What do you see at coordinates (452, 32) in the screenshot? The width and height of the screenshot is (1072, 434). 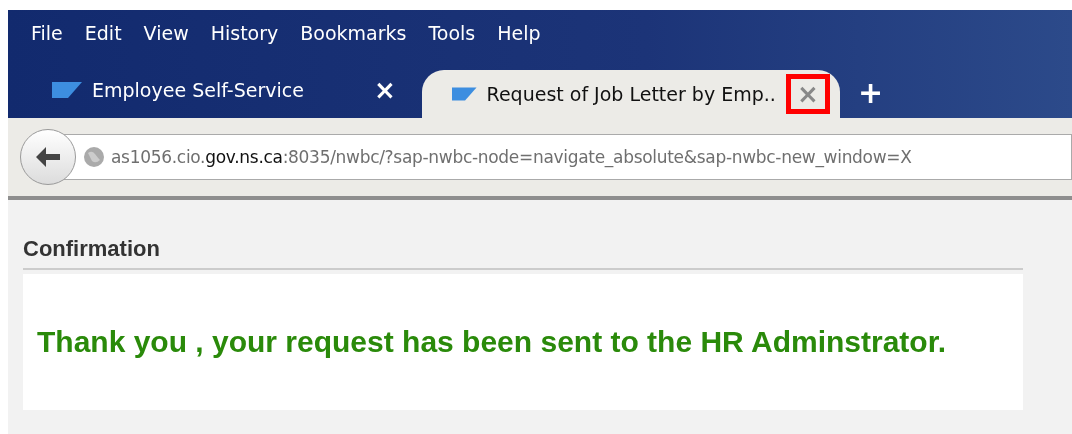 I see `menu-item: Tools` at bounding box center [452, 32].